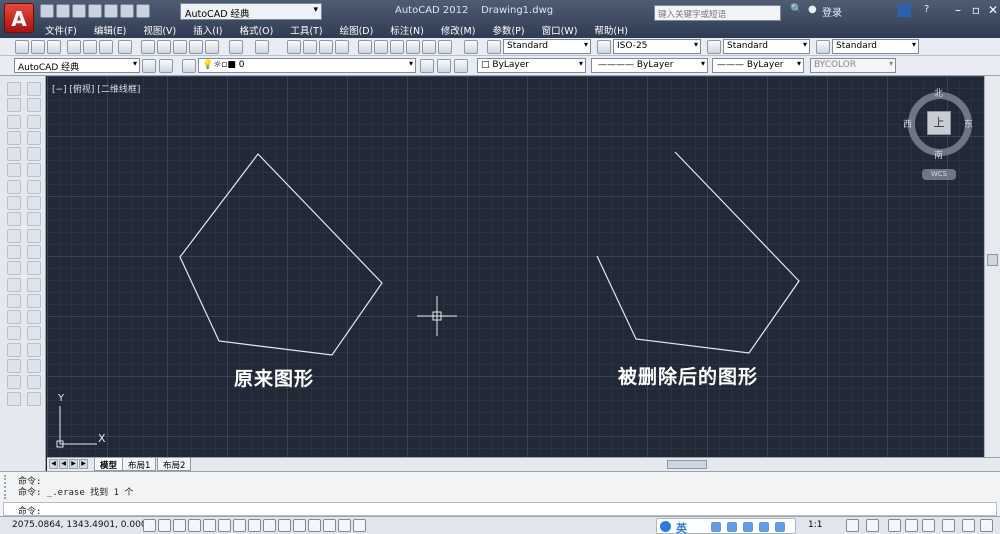 The width and height of the screenshot is (1000, 534). What do you see at coordinates (194, 525) in the screenshot?
I see `ortho-mode-icon` at bounding box center [194, 525].